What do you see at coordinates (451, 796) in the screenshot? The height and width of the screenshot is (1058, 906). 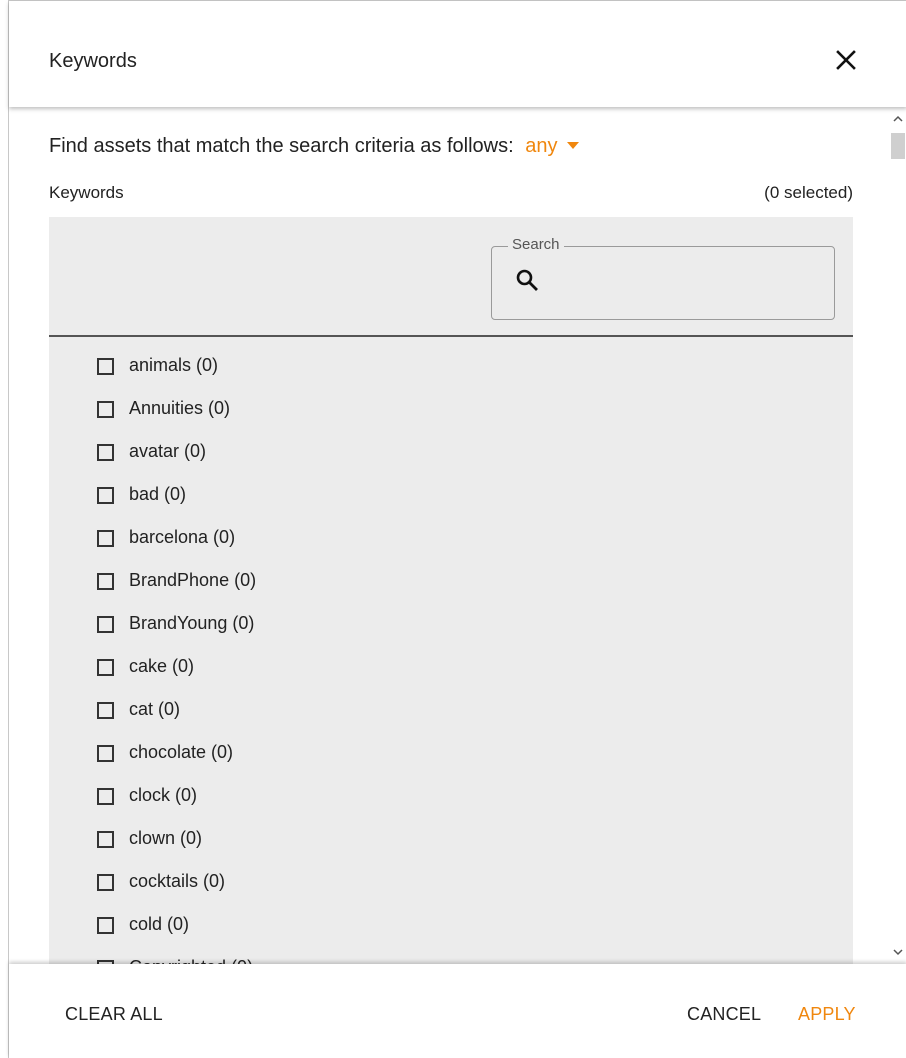 I see `keyword-item: clock (0)` at bounding box center [451, 796].